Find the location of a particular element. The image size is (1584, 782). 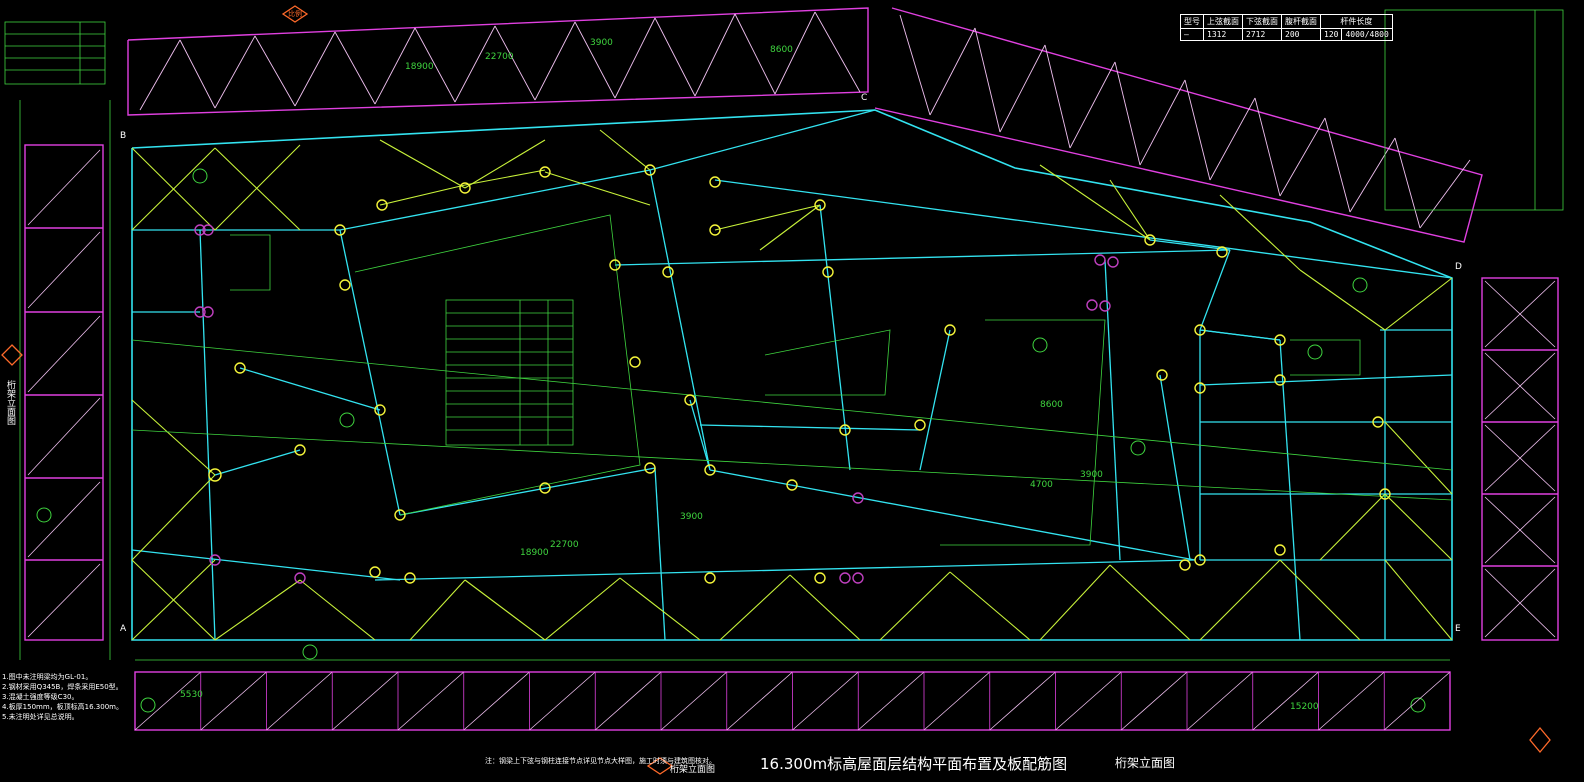

left-truss-web is located at coordinates (64, 393).